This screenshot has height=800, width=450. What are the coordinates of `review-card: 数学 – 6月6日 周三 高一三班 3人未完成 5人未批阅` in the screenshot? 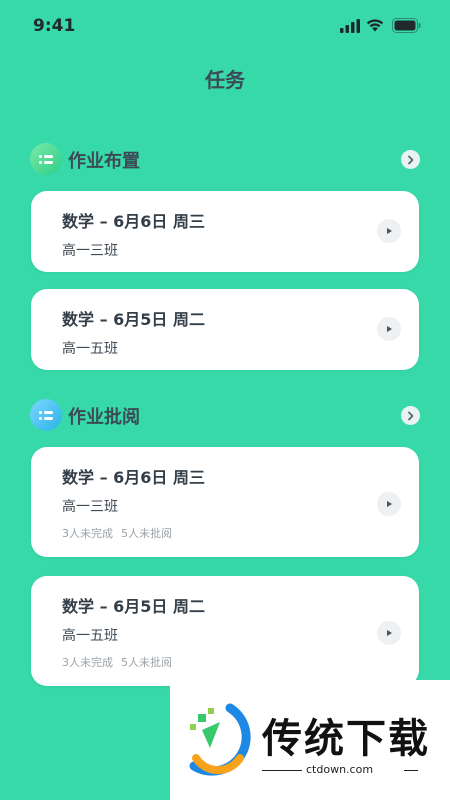 It's located at (225, 502).